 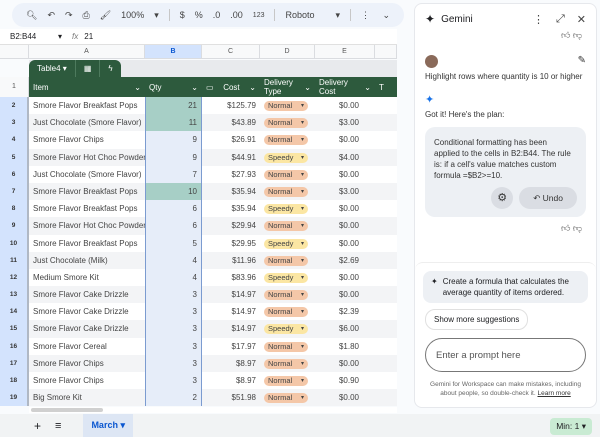 What do you see at coordinates (52, 68) in the screenshot?
I see `table-name-button: Table4 ▾` at bounding box center [52, 68].